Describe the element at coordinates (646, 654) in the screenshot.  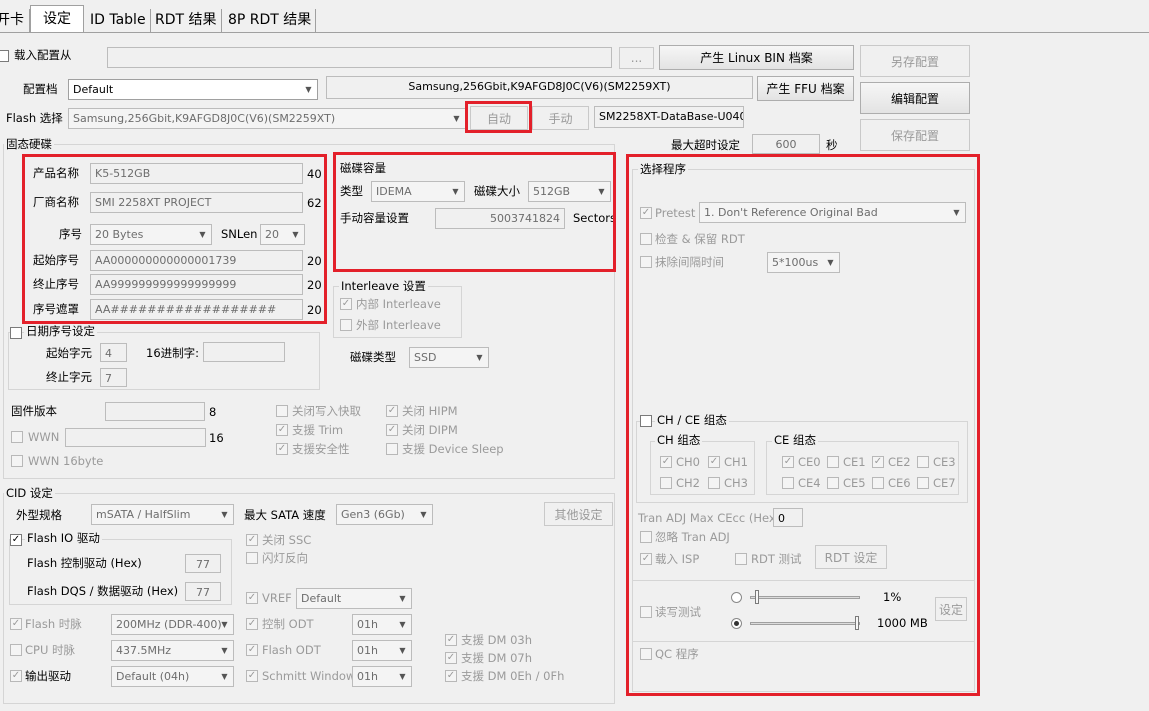
I see `qc-checkbox` at that location.